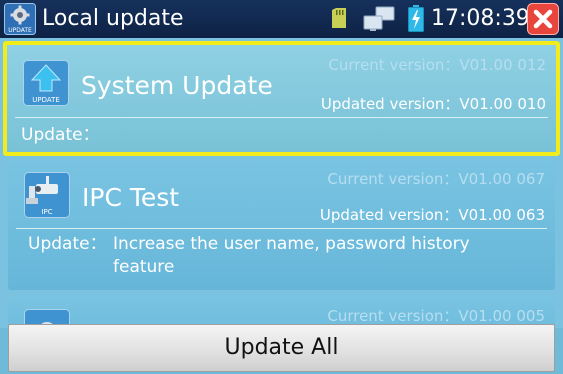  What do you see at coordinates (47, 195) in the screenshot?
I see `ipc-camera-icon: IPC` at bounding box center [47, 195].